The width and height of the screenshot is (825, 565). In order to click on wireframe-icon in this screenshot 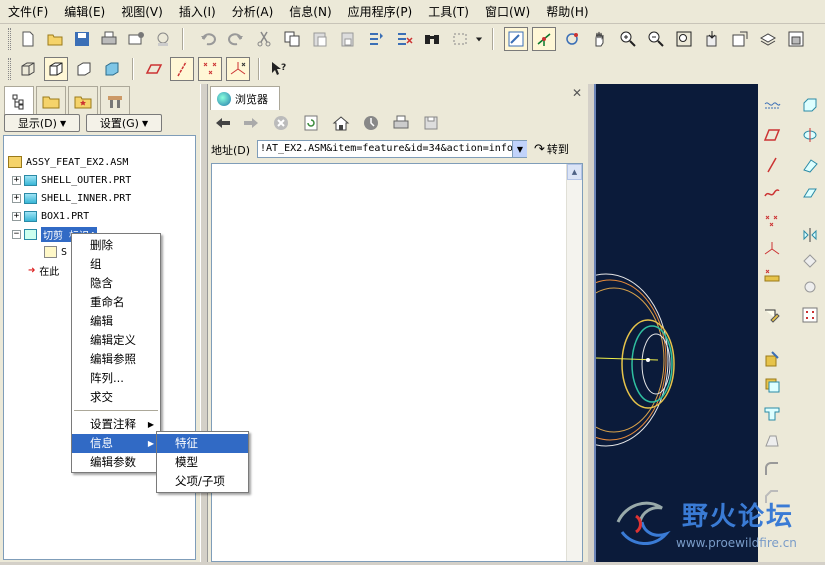, I will do `click(28, 69)`.